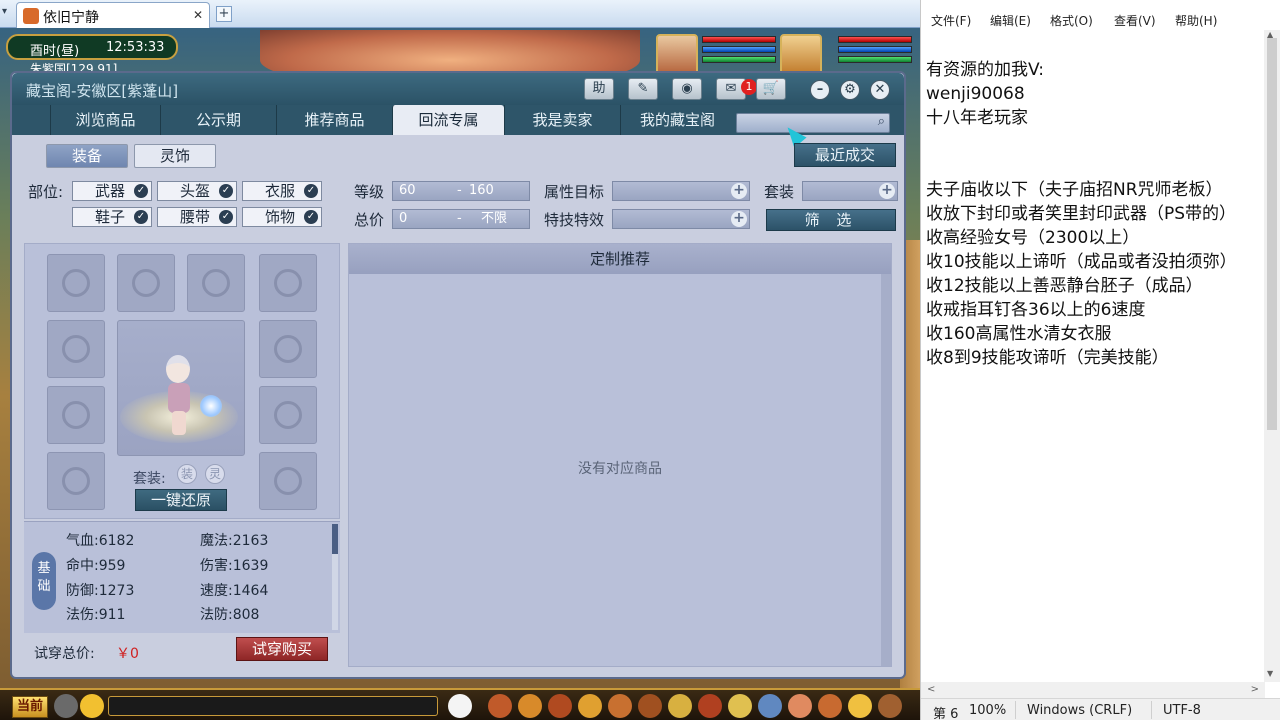 The width and height of the screenshot is (1280, 720). I want to click on horizontal-scrollbar: < >, so click(1093, 690).